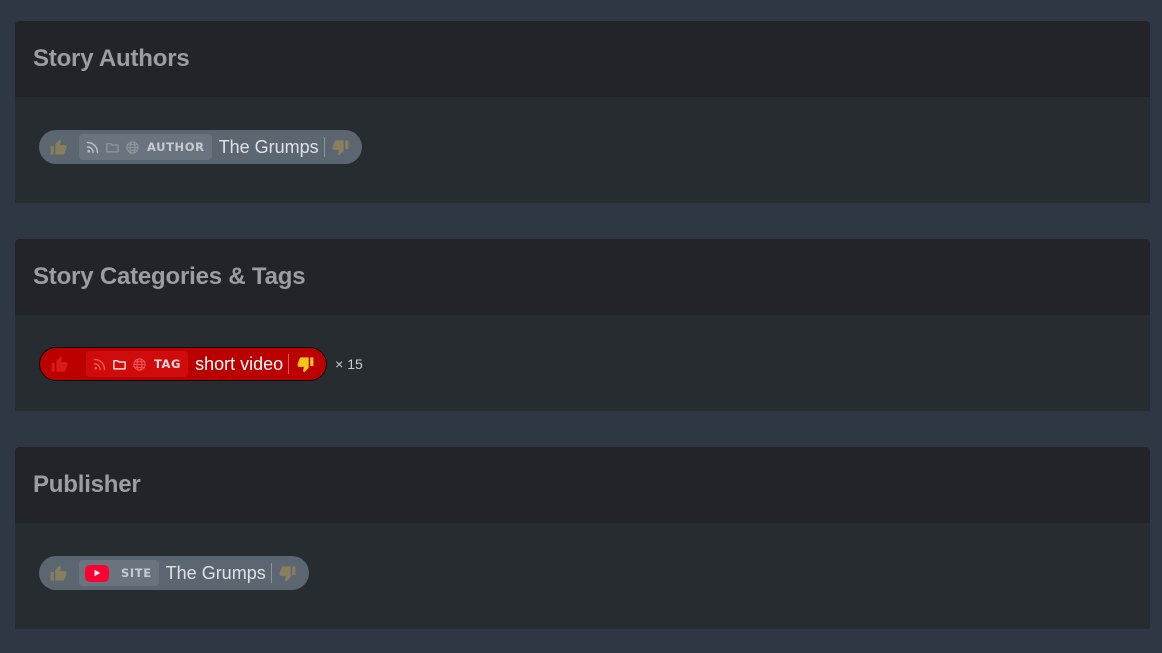  What do you see at coordinates (168, 364) in the screenshot?
I see `source-type-label: TAG` at bounding box center [168, 364].